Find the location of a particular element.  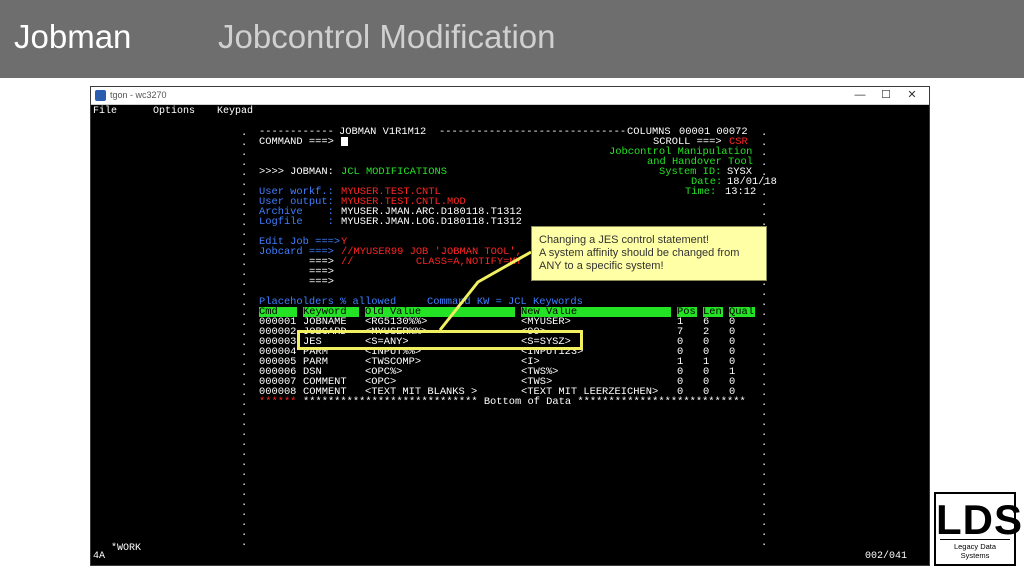

time-label: Time: is located at coordinates (701, 192).